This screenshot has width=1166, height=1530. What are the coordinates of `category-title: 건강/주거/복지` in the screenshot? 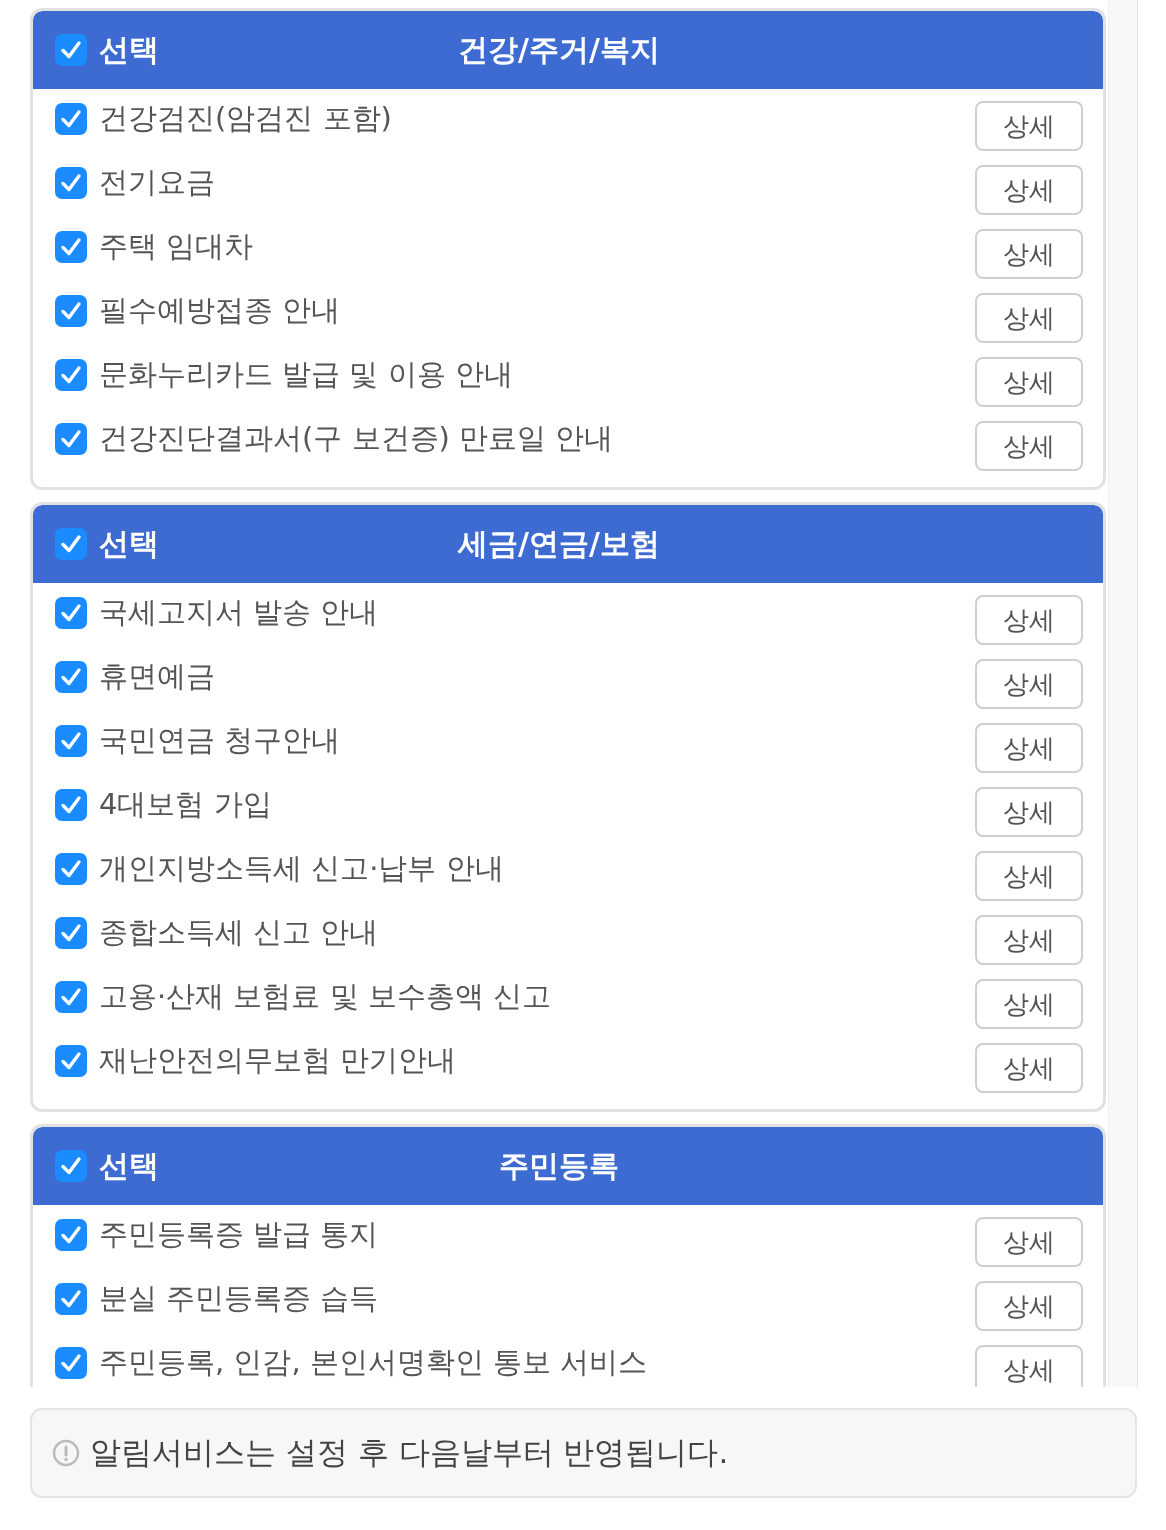 It's located at (559, 49).